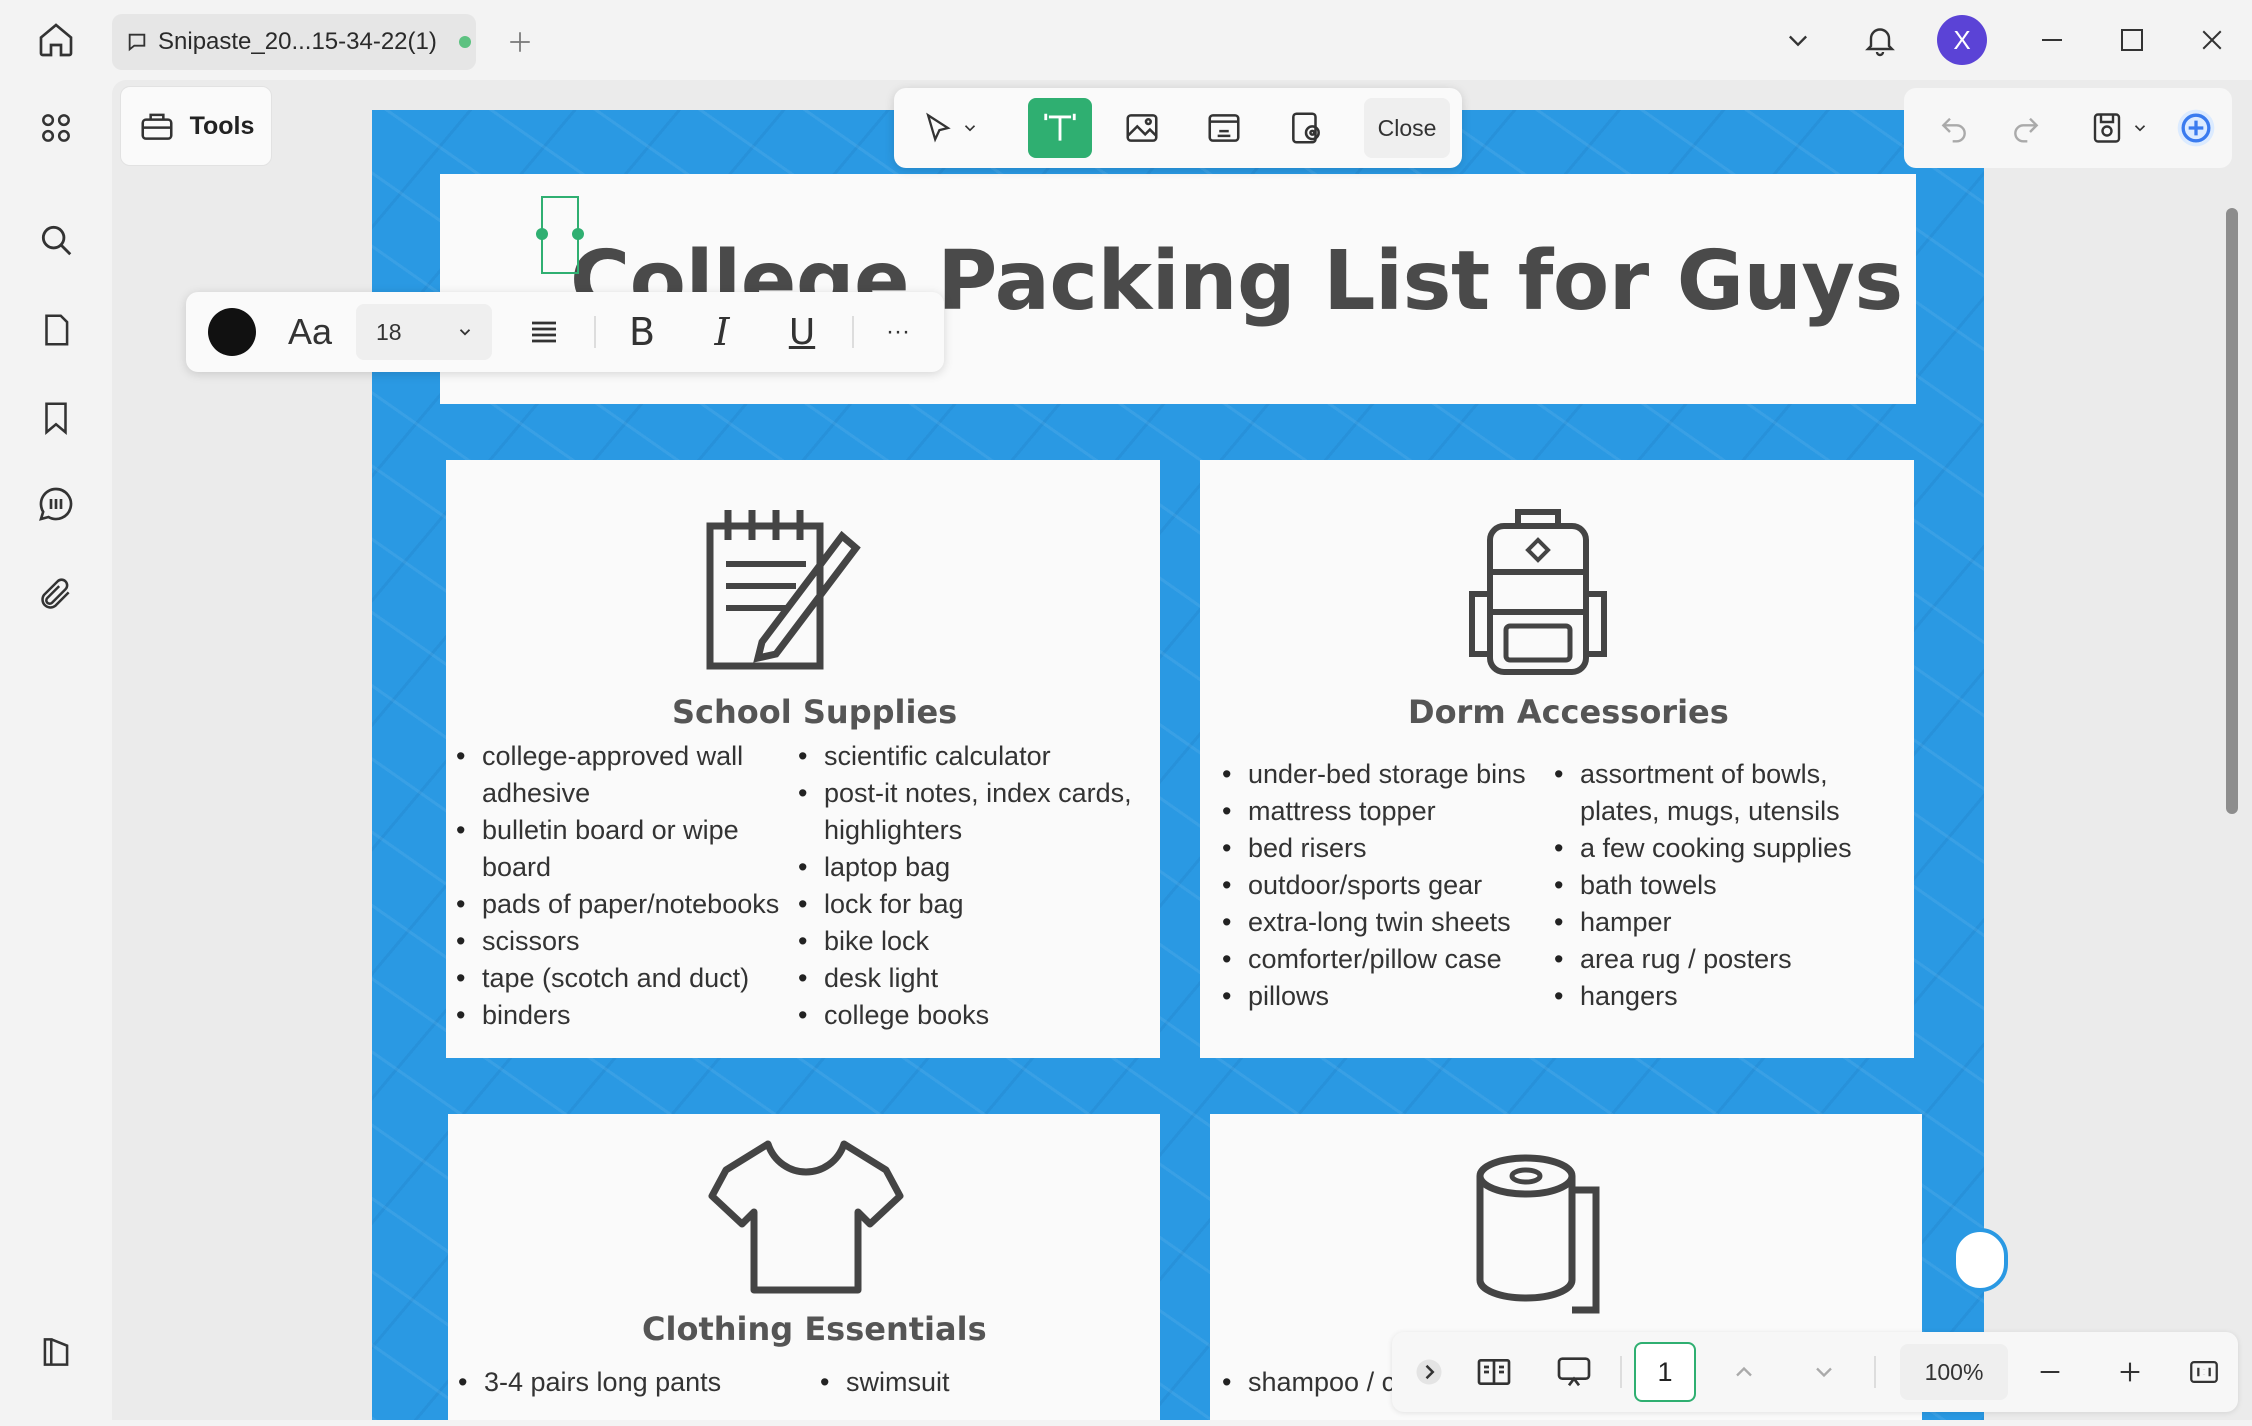 The image size is (2252, 1426). I want to click on grid-icon, so click(56, 128).